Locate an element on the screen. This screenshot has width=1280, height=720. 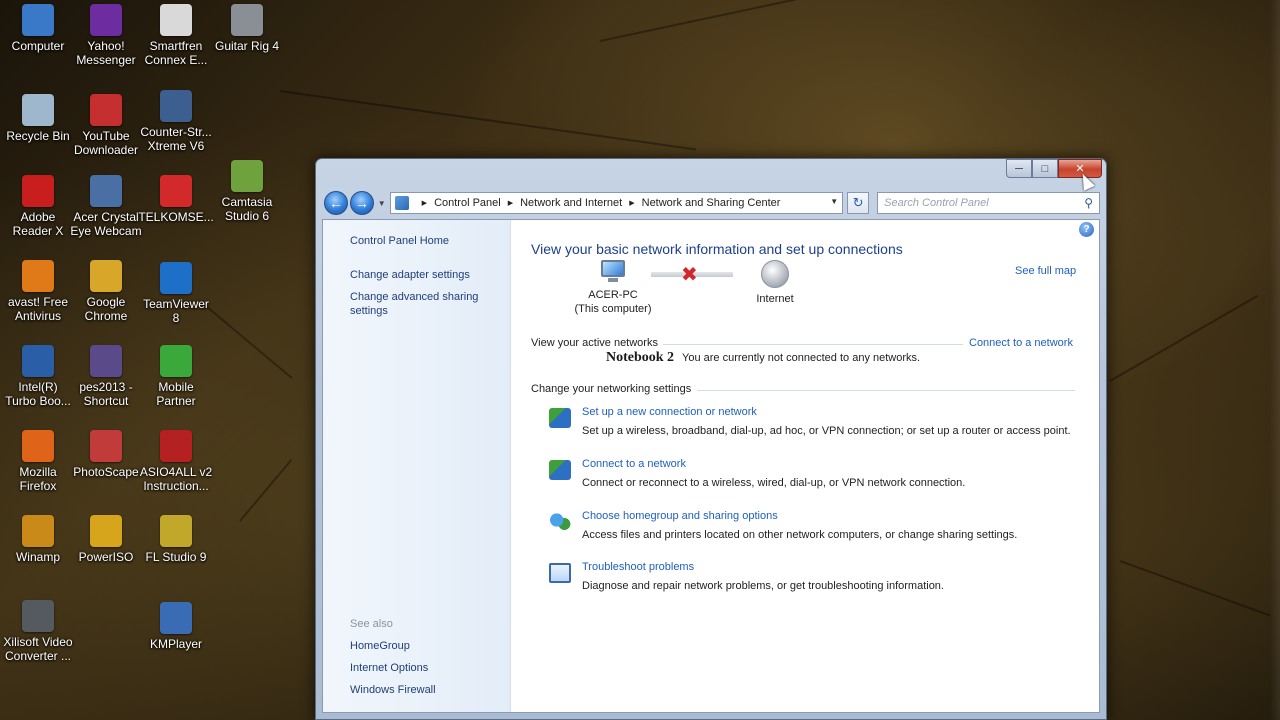
poweriso-icon is located at coordinates (106, 531).